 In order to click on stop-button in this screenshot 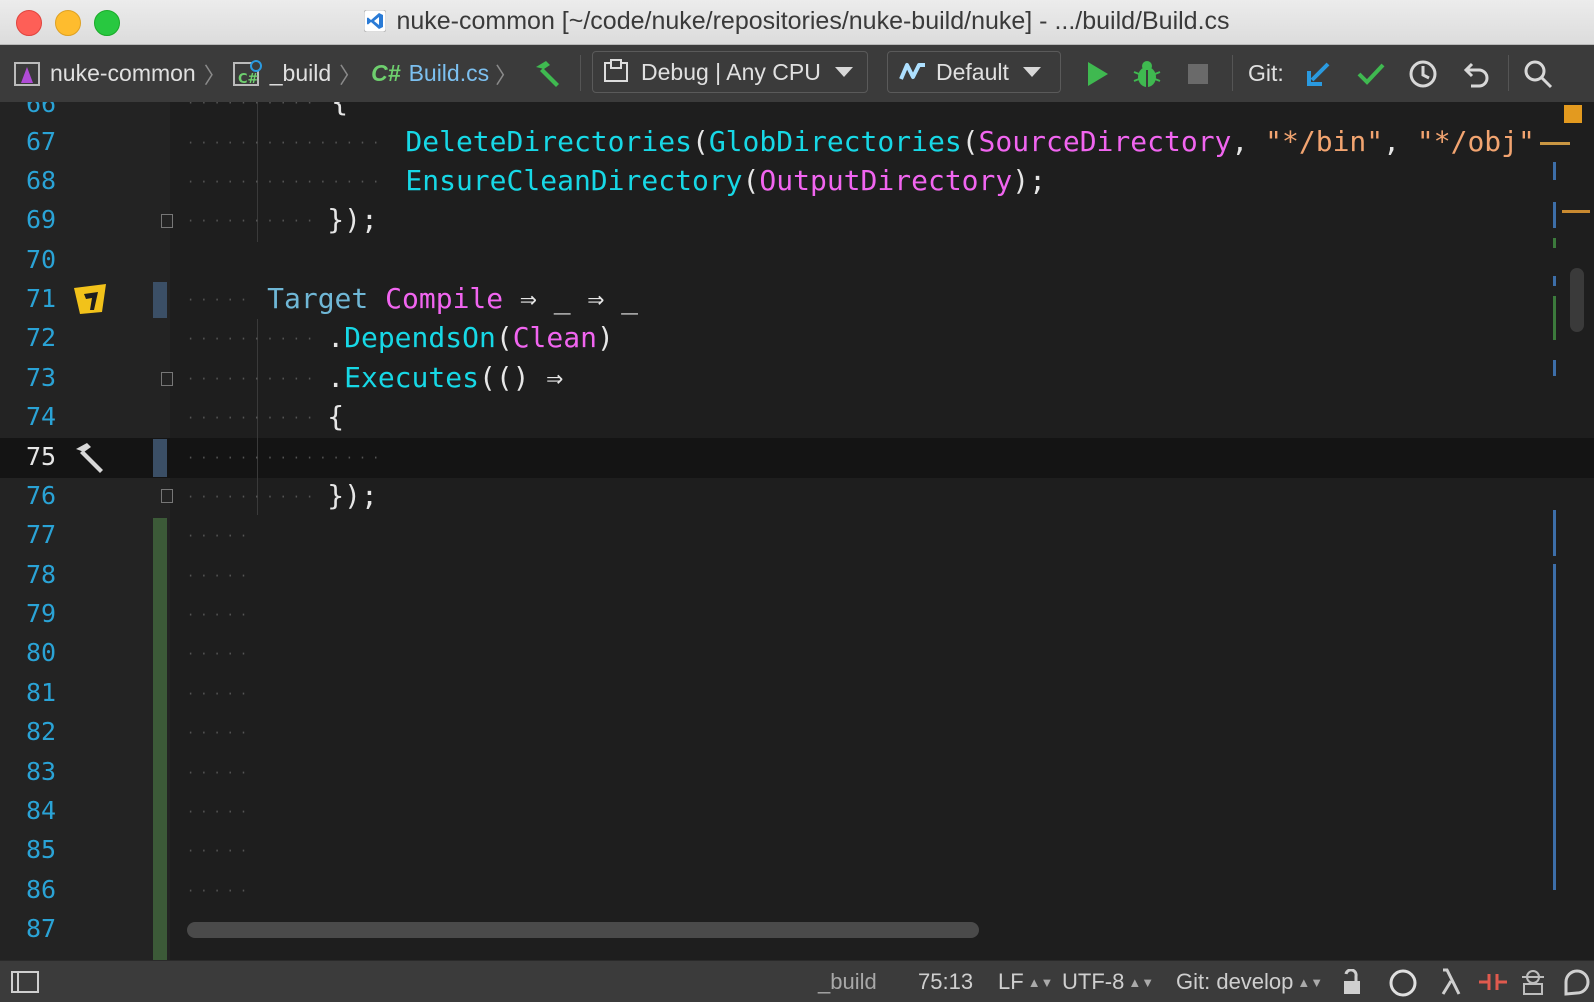, I will do `click(1198, 73)`.